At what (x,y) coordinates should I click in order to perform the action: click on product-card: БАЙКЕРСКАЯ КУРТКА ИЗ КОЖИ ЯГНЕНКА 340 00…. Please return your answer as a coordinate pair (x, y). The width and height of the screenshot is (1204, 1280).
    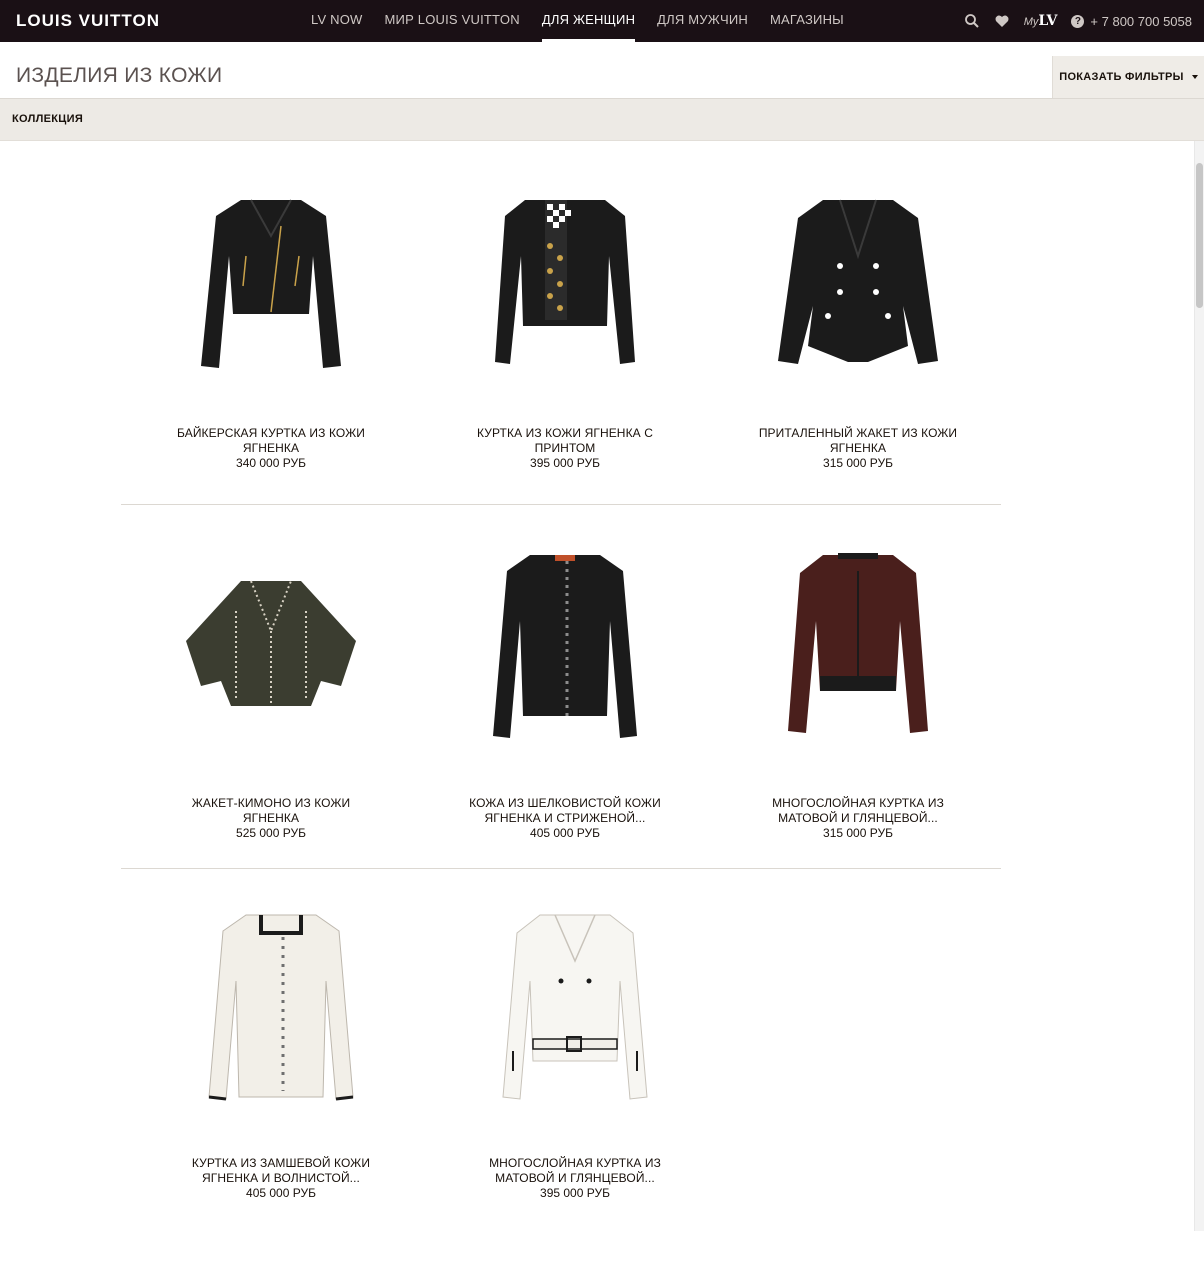
    Looking at the image, I should click on (271, 333).